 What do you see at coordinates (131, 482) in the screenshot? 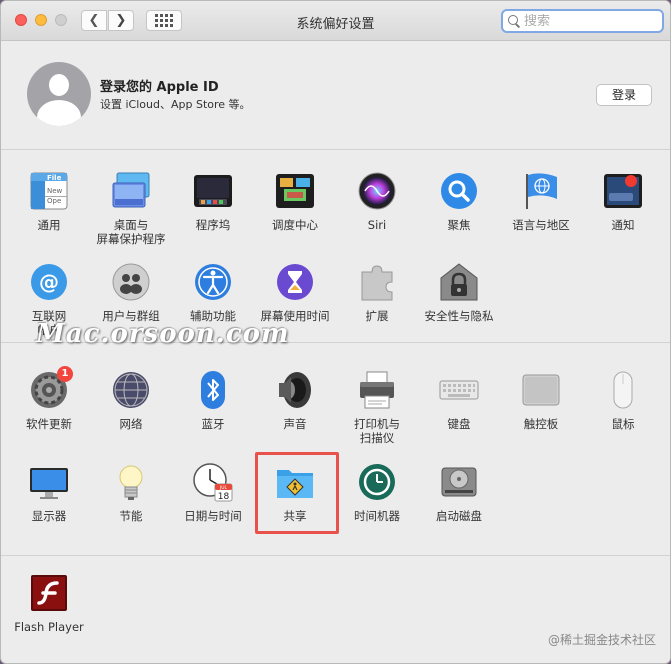
I see `energy-saver-icon` at bounding box center [131, 482].